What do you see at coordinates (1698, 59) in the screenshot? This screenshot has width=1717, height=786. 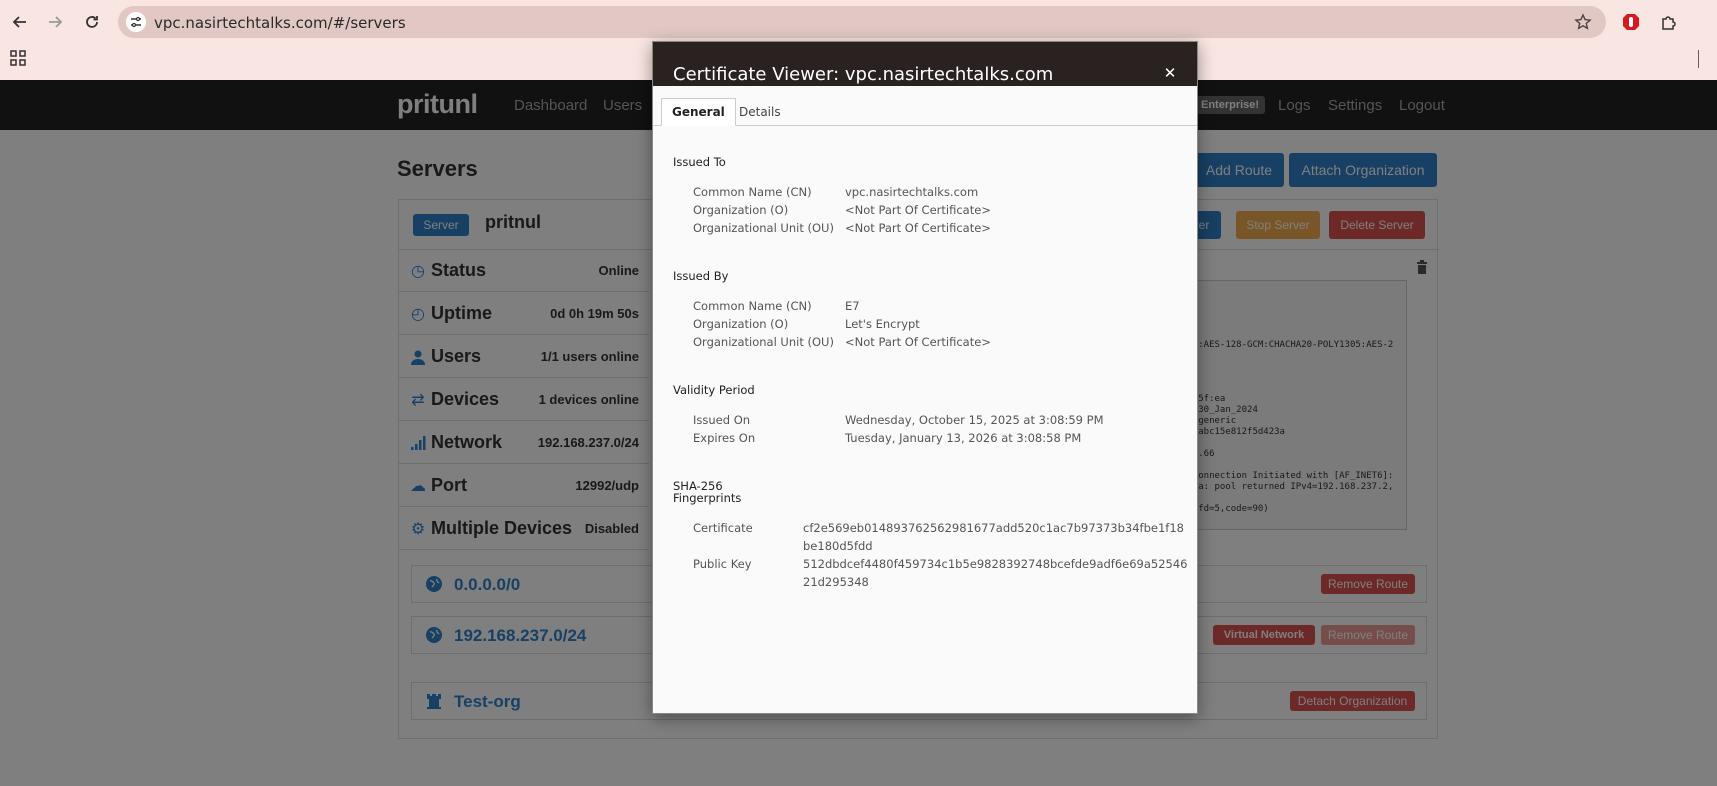 I see `bookmarks-divider` at bounding box center [1698, 59].